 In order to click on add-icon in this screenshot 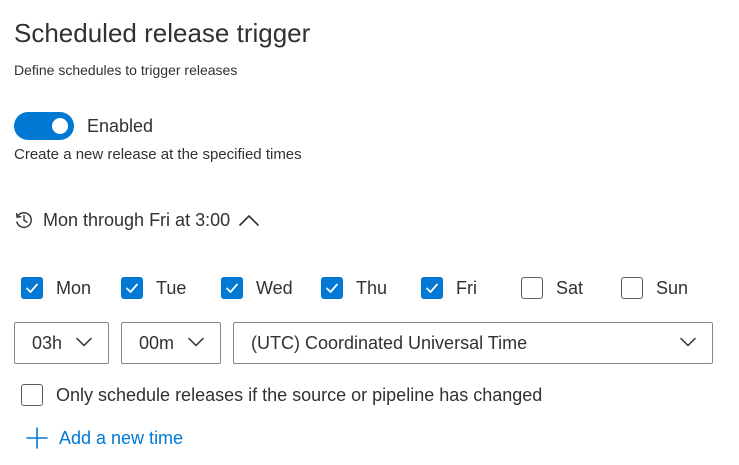, I will do `click(37, 438)`.